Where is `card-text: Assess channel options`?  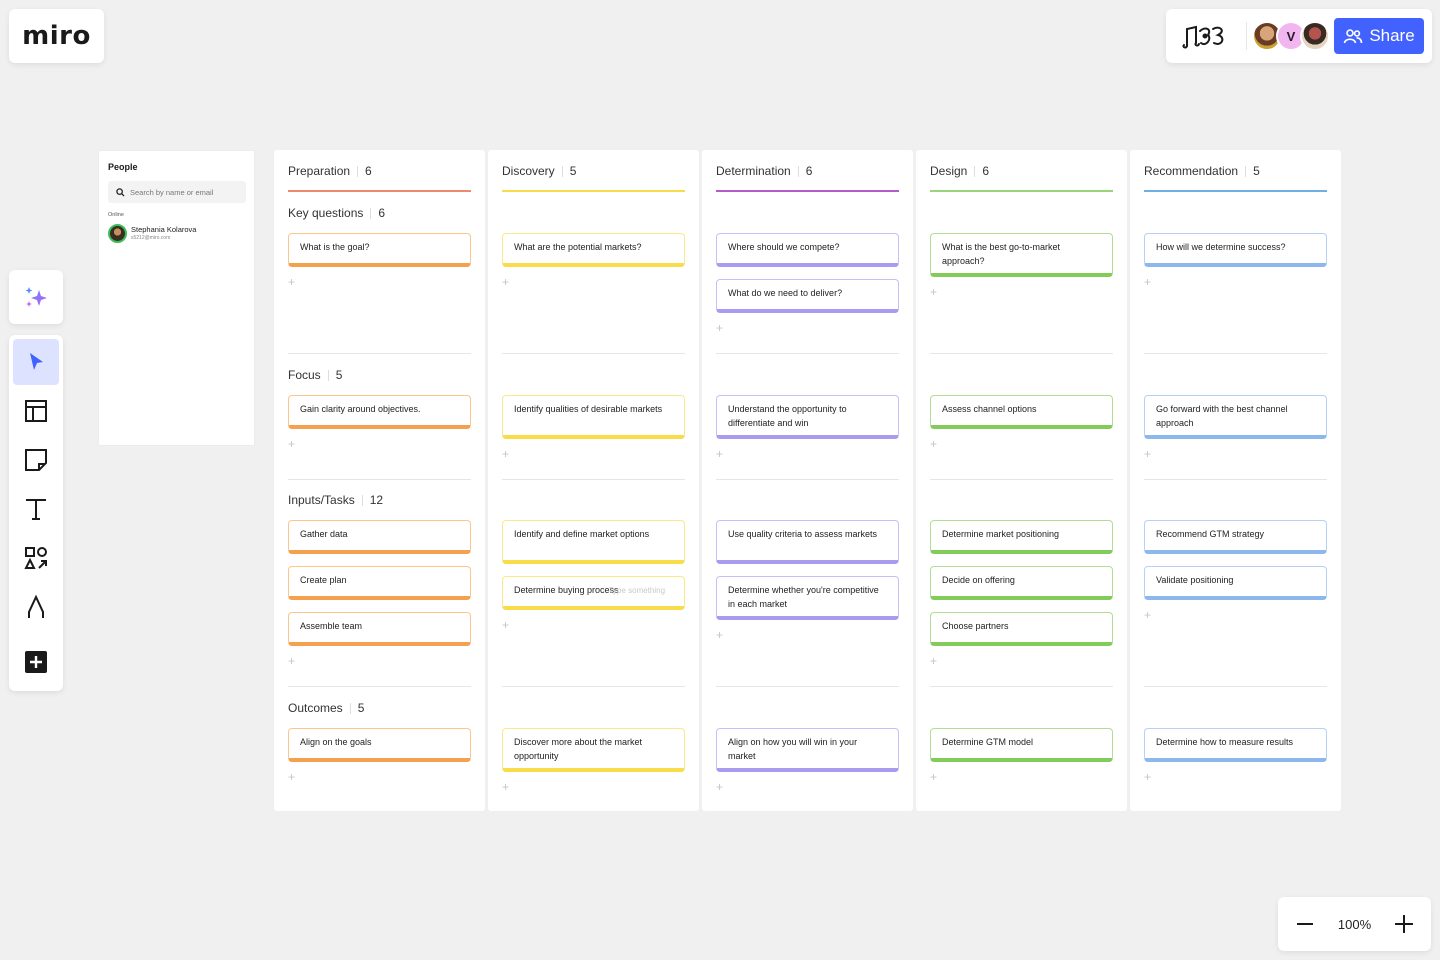
card-text: Assess channel options is located at coordinates (989, 409).